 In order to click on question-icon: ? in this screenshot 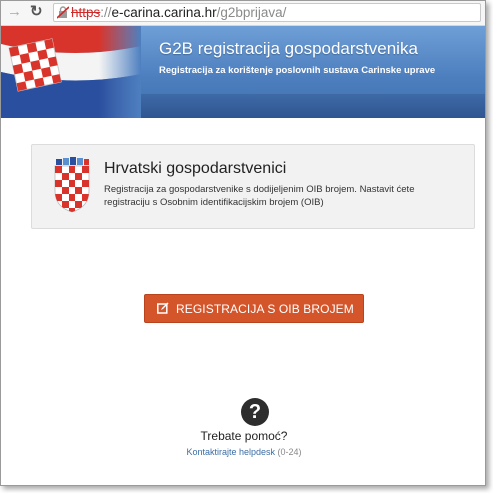, I will do `click(255, 412)`.